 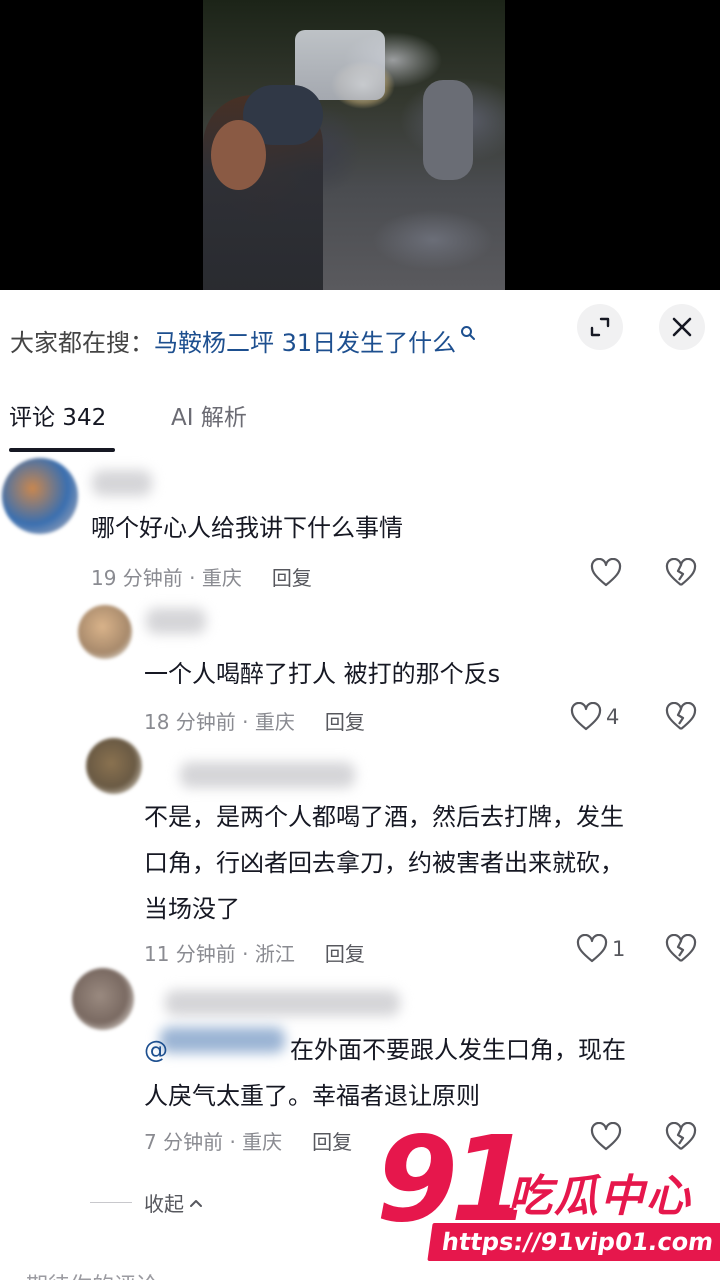 What do you see at coordinates (219, 722) in the screenshot?
I see `comment-time-location: 18 分钟前 · 重庆` at bounding box center [219, 722].